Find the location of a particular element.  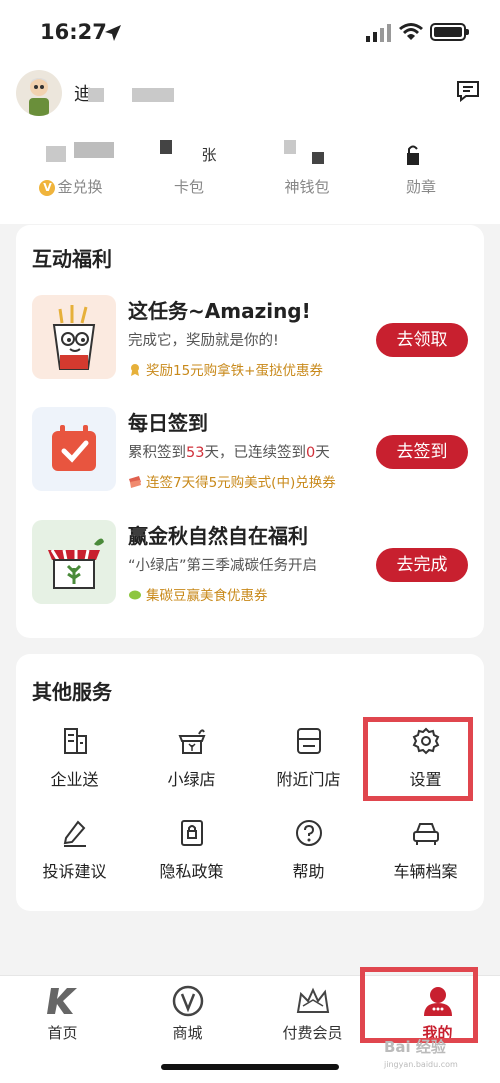

mall-icon is located at coordinates (187, 1001).